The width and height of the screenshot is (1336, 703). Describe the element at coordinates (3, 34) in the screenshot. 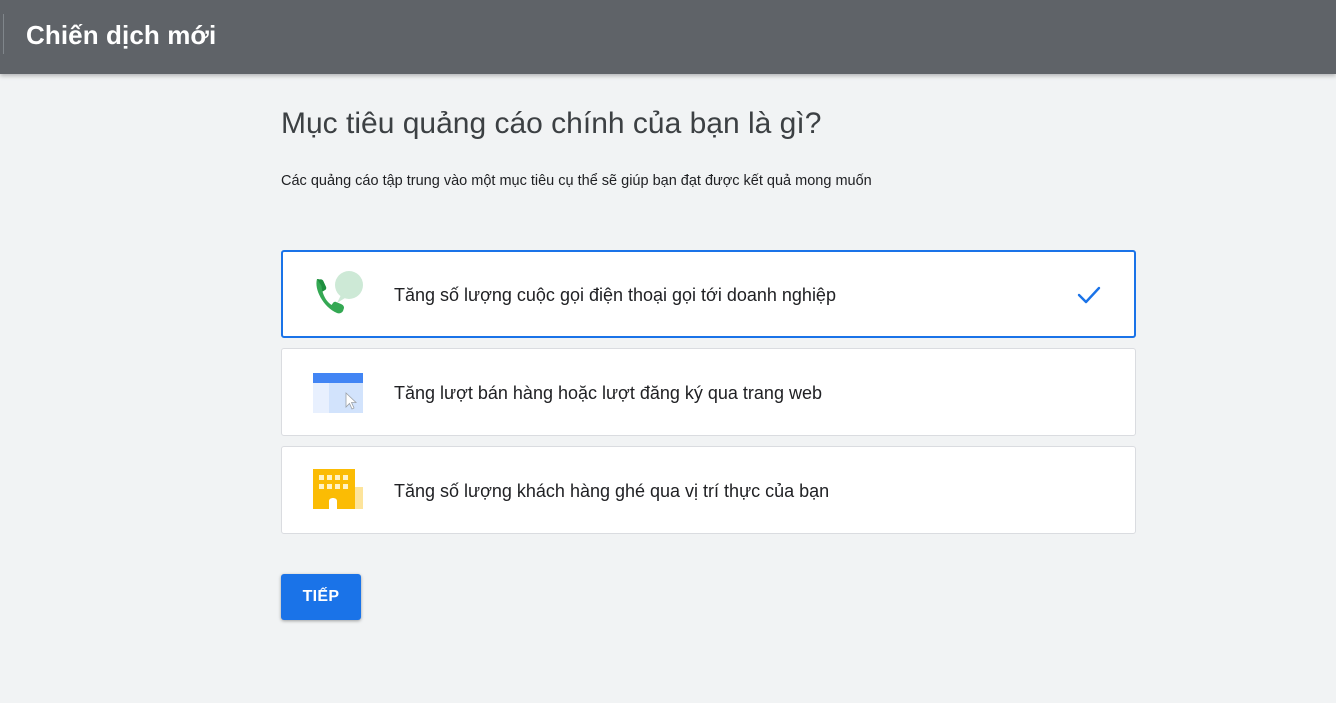

I see `topbar-divider` at that location.